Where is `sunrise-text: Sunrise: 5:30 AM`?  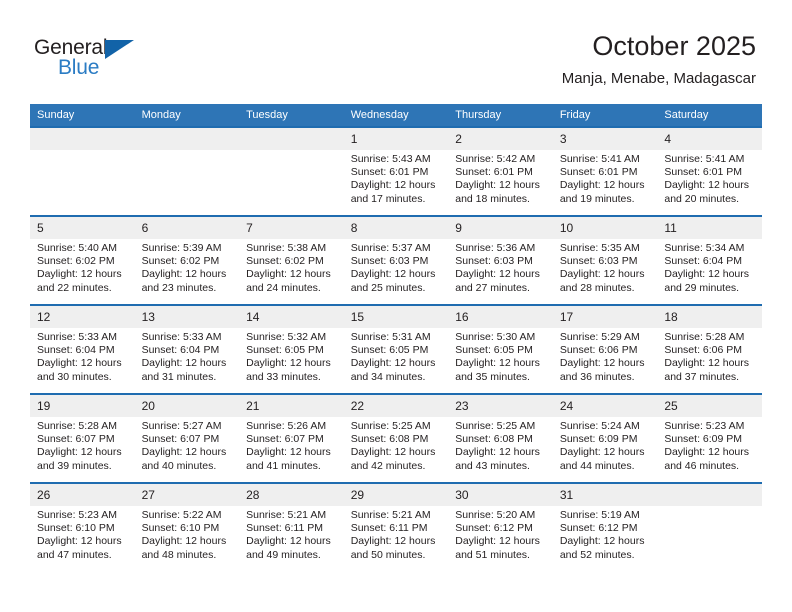
sunrise-text: Sunrise: 5:30 AM is located at coordinates (495, 337).